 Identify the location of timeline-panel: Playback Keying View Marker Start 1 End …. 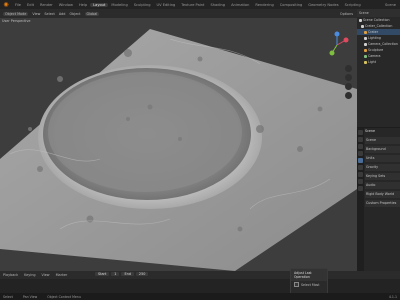
(200, 282).